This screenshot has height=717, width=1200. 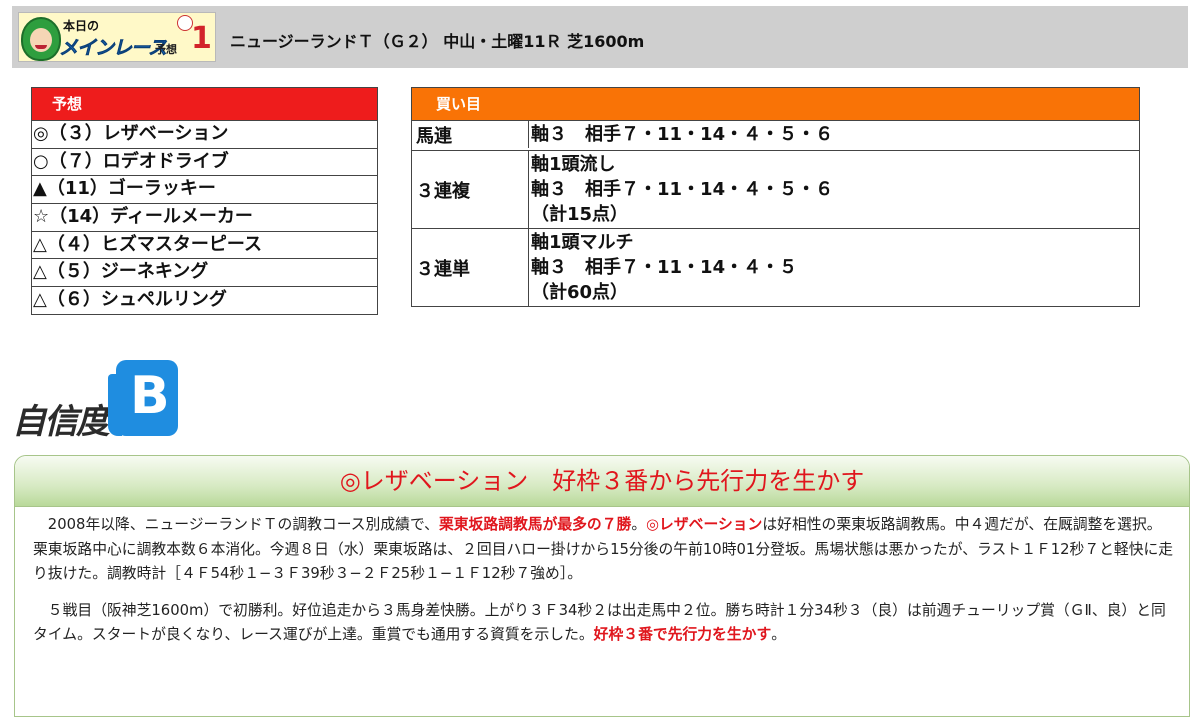 I want to click on text-run: 2008年以降、ニュージーランドＴの調教コース別成績で、, so click(x=243, y=524).